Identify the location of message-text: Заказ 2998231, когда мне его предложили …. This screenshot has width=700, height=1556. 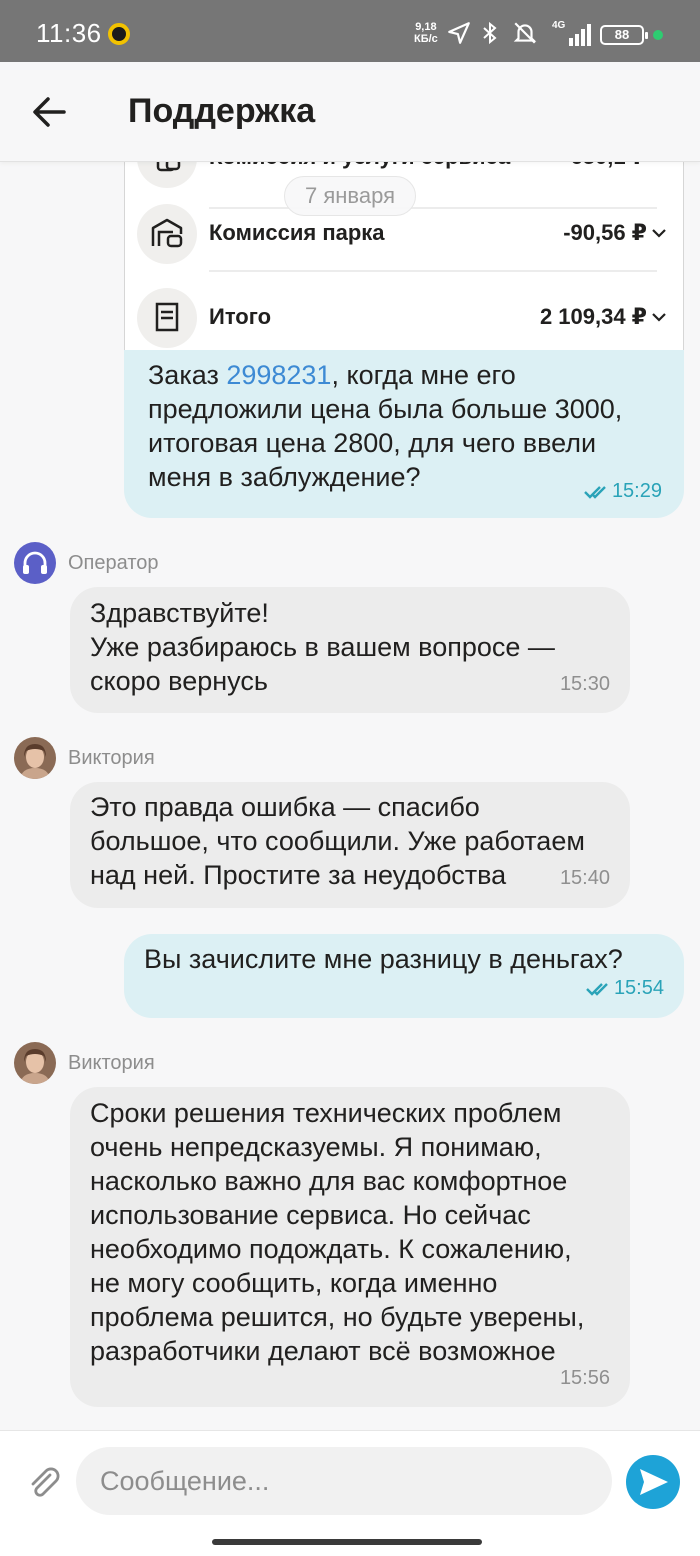
(385, 426).